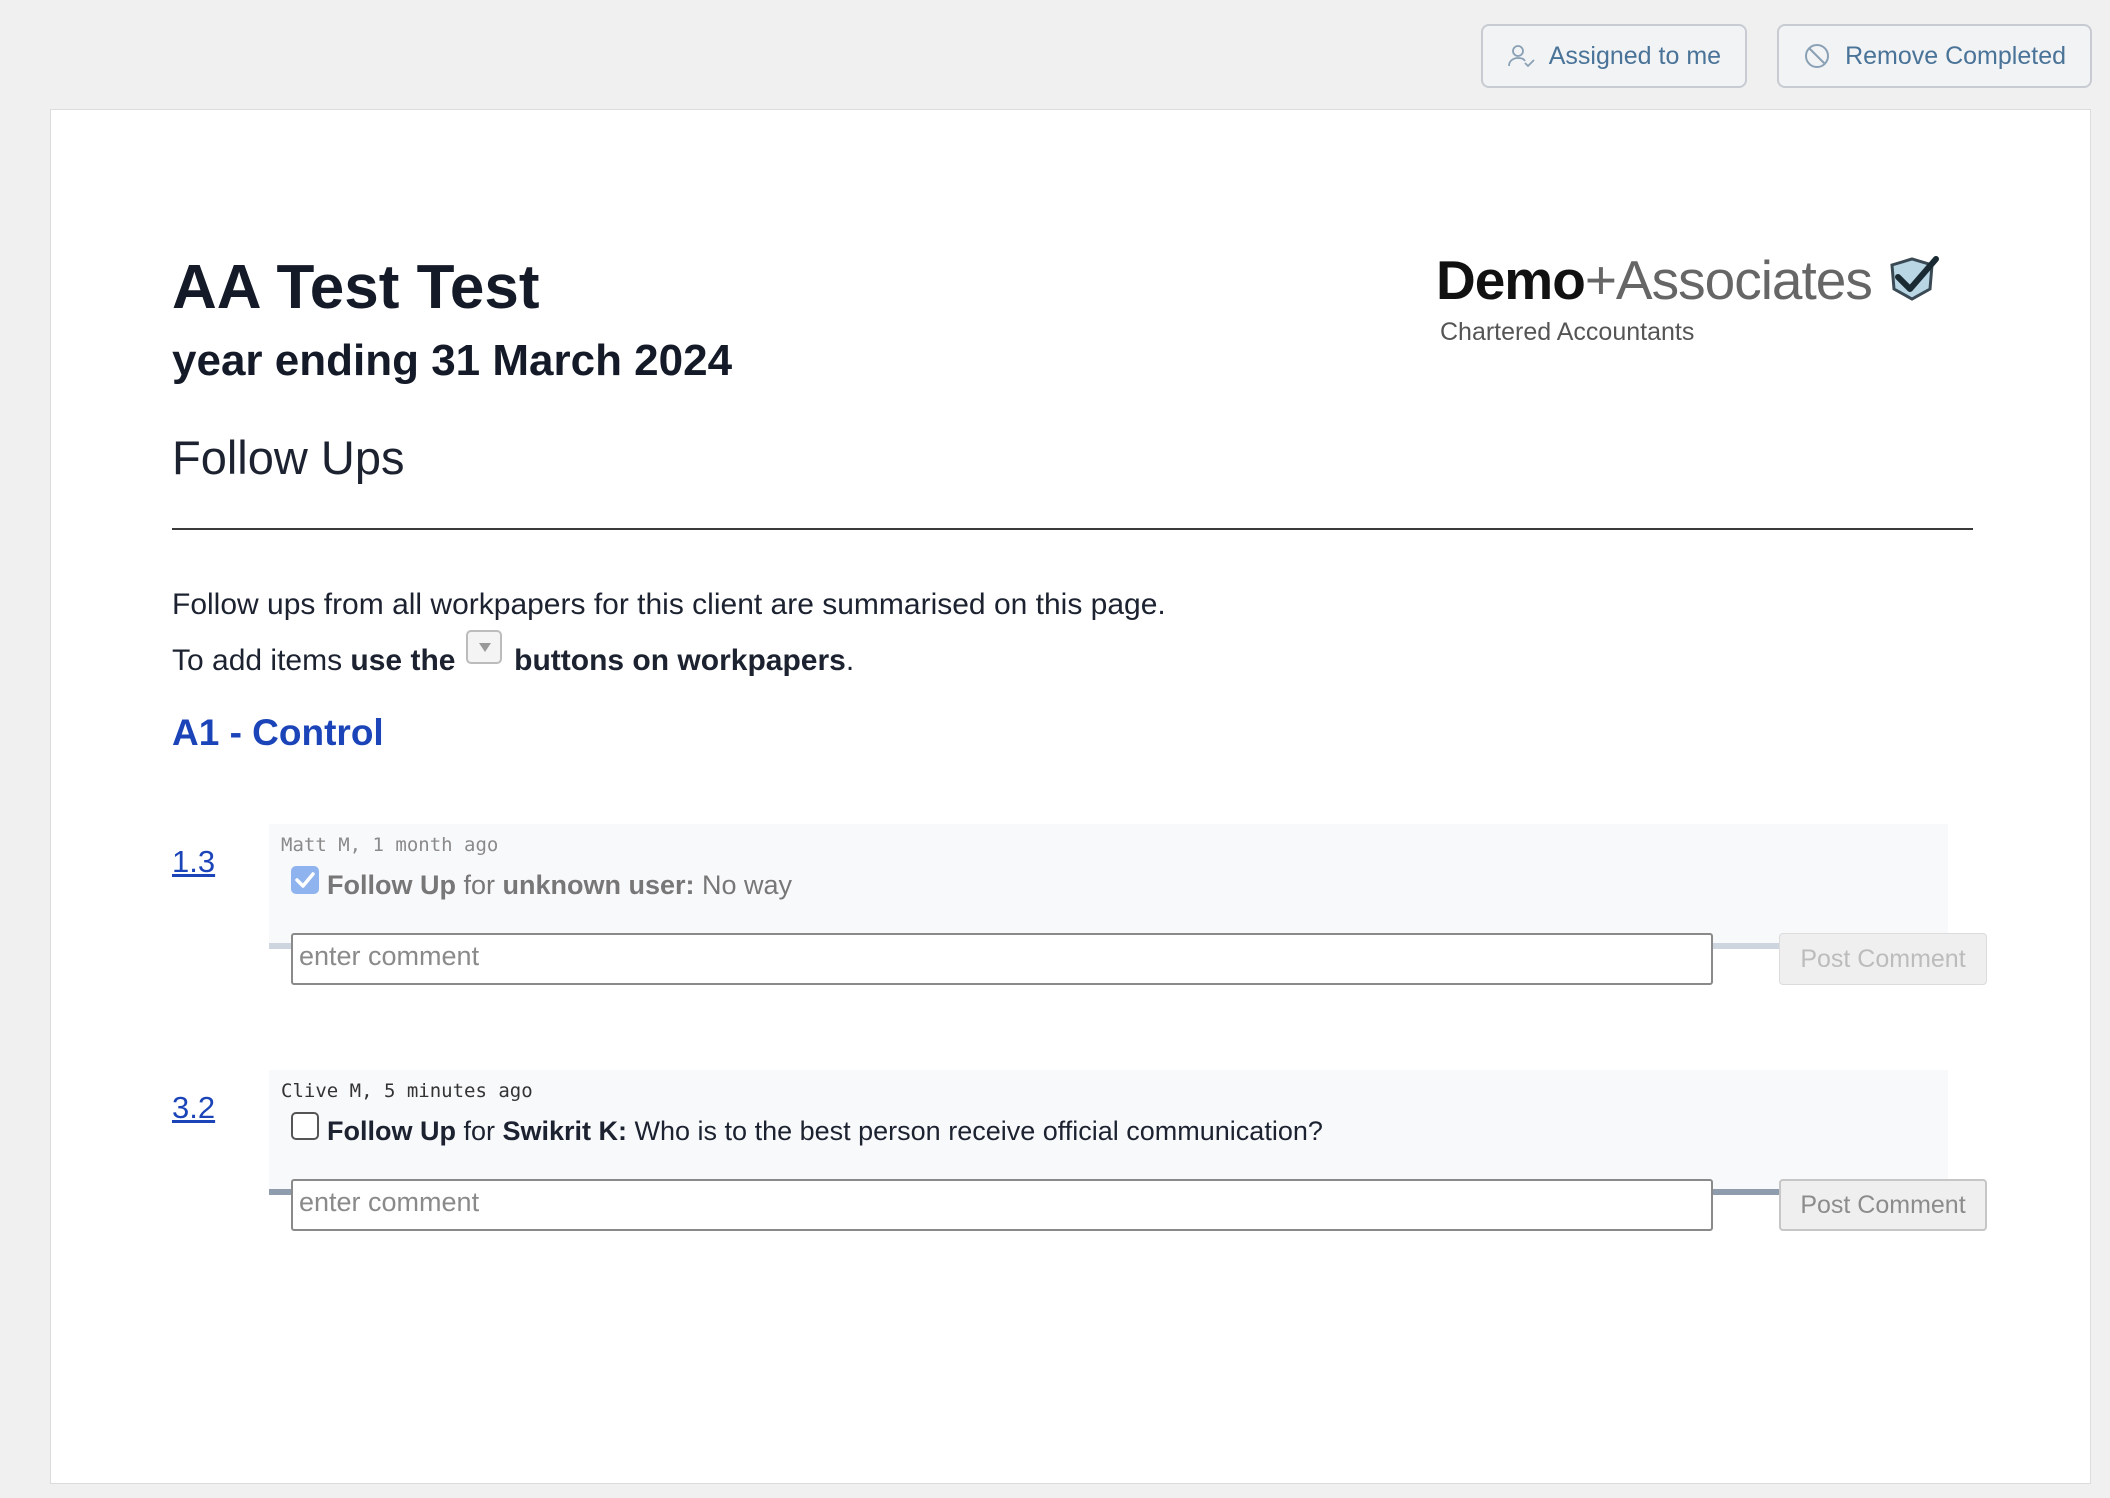 Image resolution: width=2110 pixels, height=1498 pixels. What do you see at coordinates (1567, 332) in the screenshot?
I see `logo-subtitle: Chartered Accountants` at bounding box center [1567, 332].